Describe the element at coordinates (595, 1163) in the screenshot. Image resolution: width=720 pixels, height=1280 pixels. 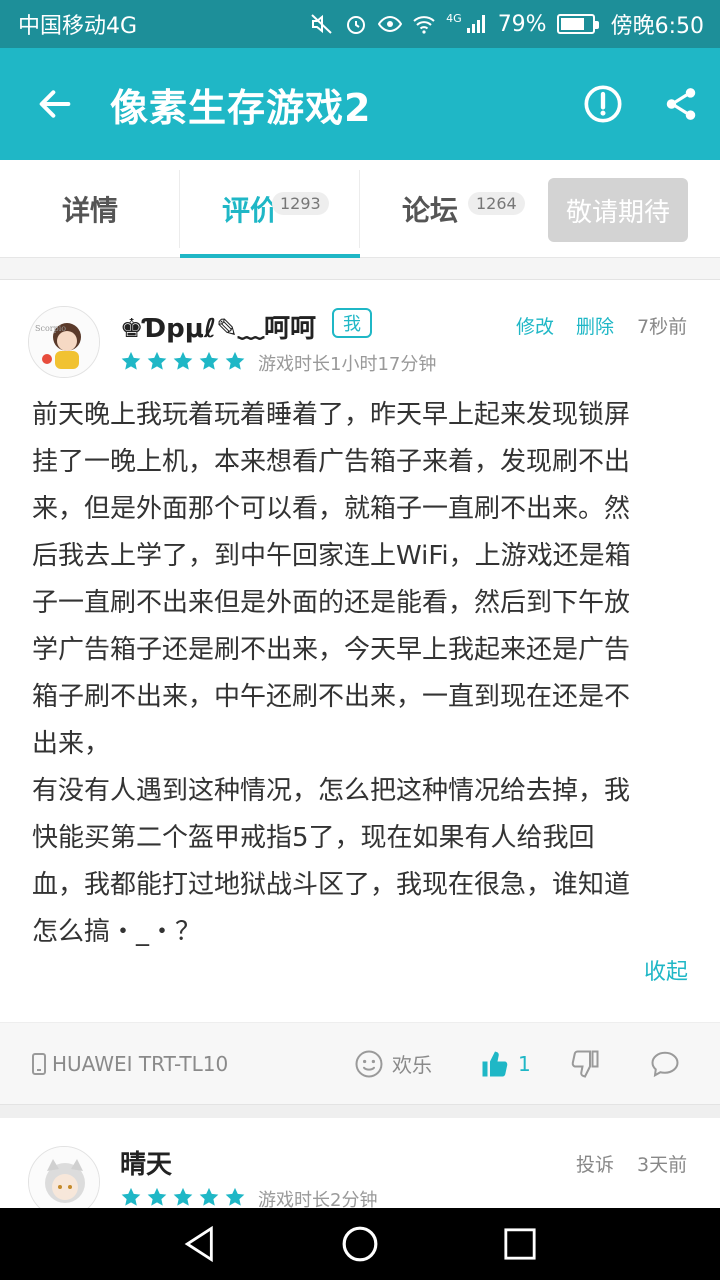
I see `report-link: 投诉` at that location.